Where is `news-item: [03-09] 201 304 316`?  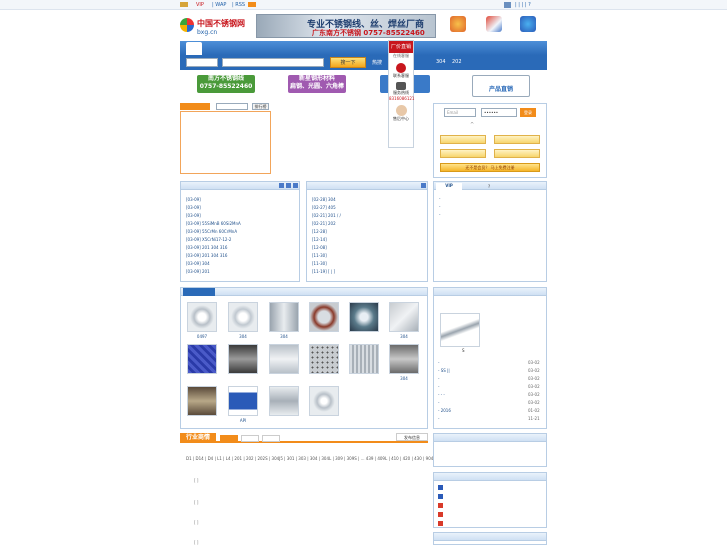 news-item: [03-09] 201 304 316 is located at coordinates (206, 247).